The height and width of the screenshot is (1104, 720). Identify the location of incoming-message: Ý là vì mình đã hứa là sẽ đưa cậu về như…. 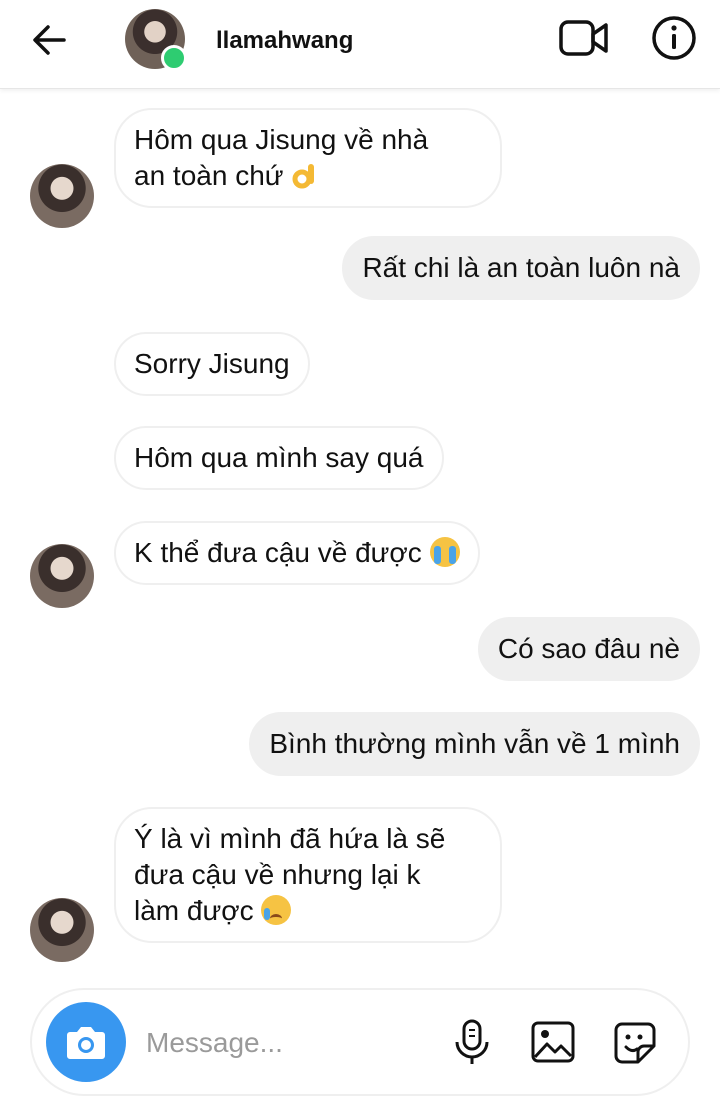
(308, 875).